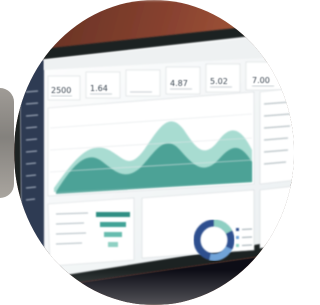 This screenshot has height=305, width=320. I want to click on adjacent-photo-edge, so click(7, 143).